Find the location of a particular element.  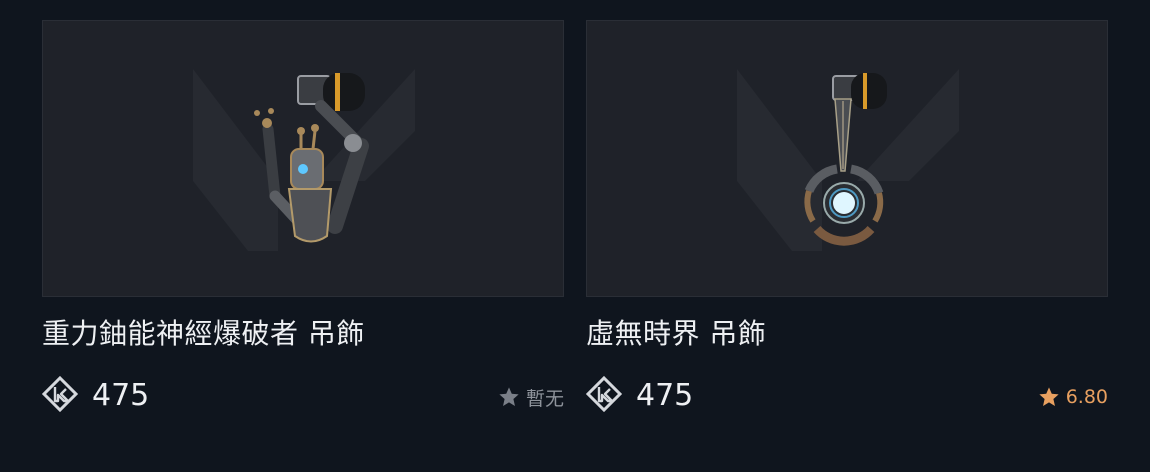

robotic-arm-charm-image is located at coordinates (311, 158).